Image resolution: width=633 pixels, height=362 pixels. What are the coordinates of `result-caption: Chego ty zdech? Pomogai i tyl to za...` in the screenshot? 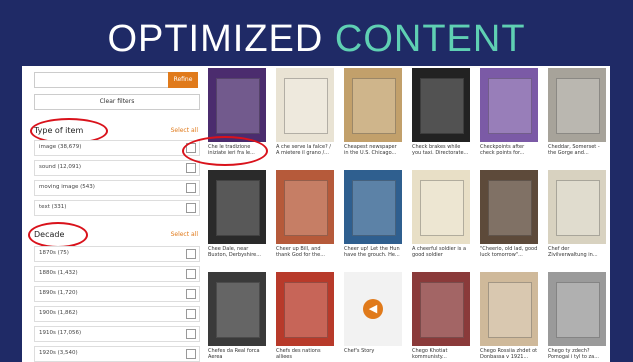 It's located at (577, 355).